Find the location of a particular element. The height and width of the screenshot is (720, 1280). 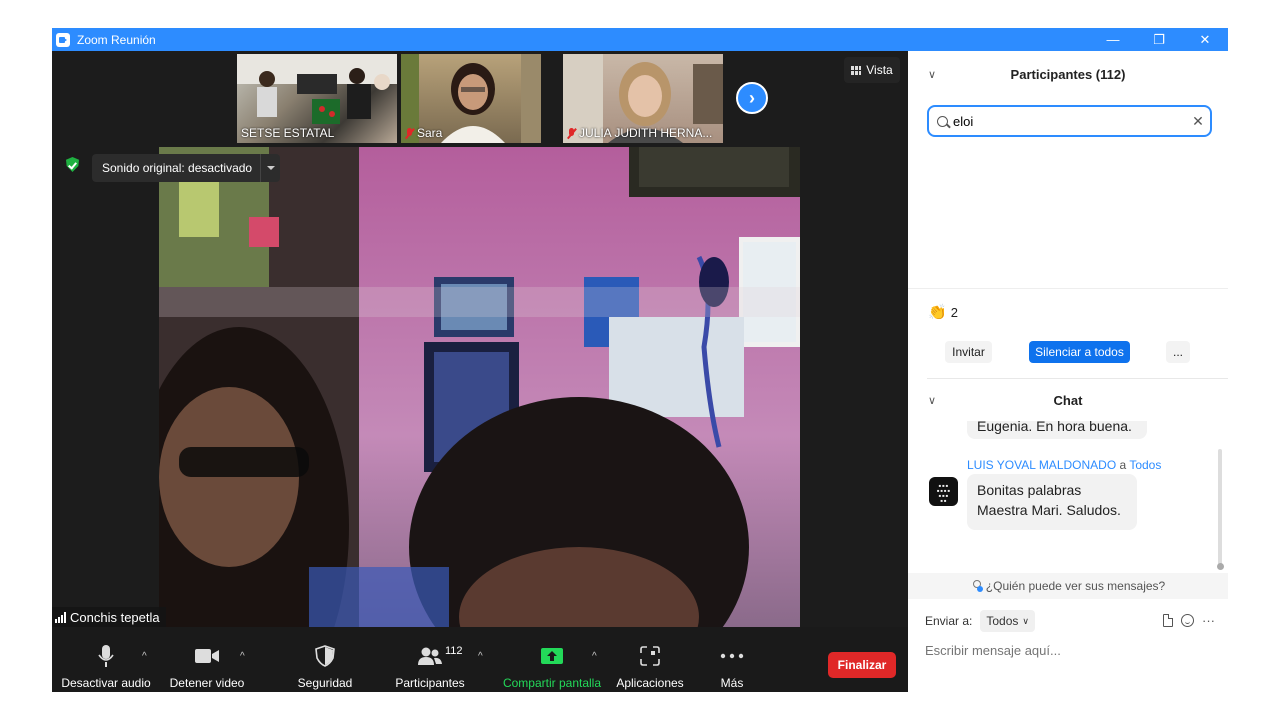

encryption-shield-icon is located at coordinates (72, 164).